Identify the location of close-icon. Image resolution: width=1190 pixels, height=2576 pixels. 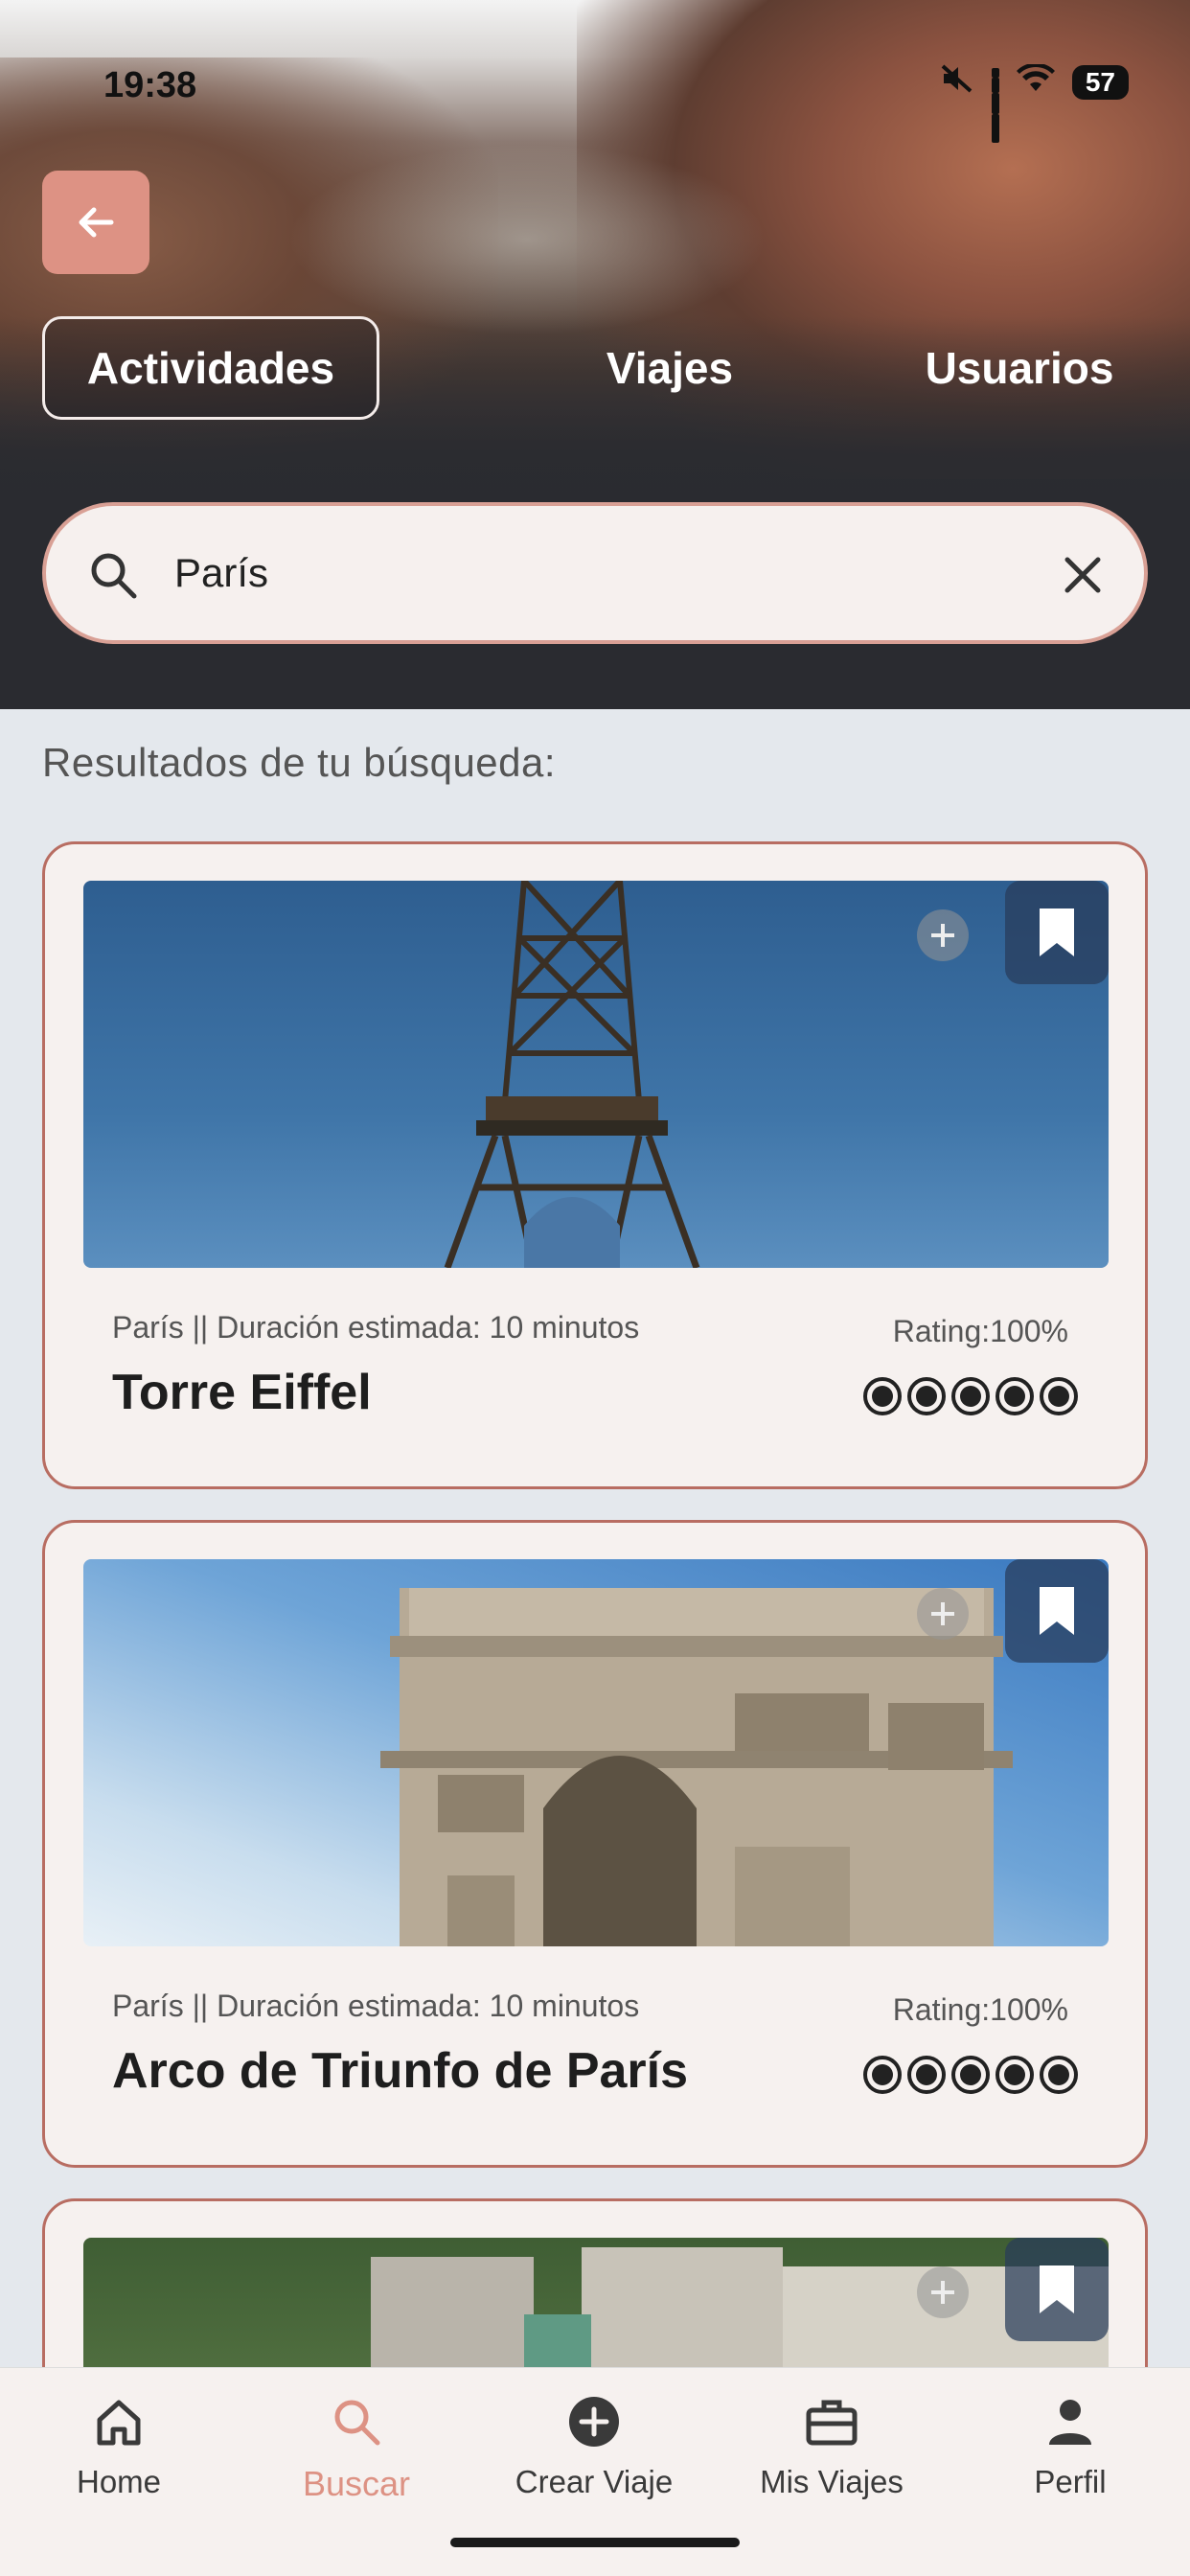
(1083, 575).